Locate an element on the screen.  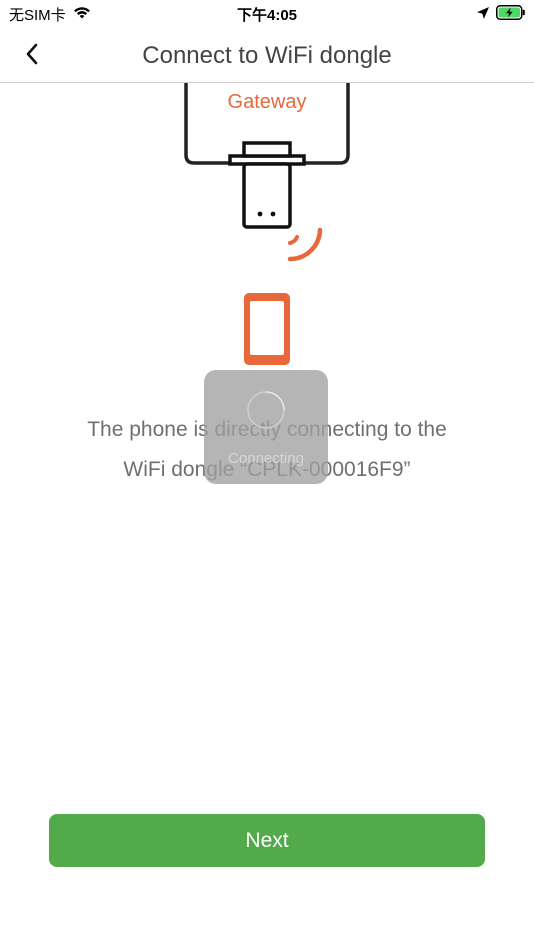
loading-overlay: Connecting is located at coordinates (266, 427).